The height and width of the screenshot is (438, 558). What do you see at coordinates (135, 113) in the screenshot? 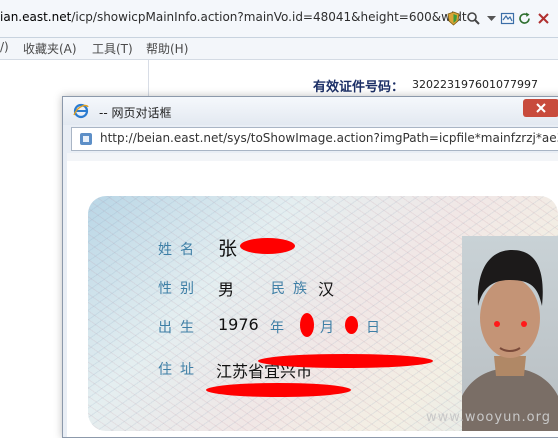
I see `dialog-title: -- 网页对话框` at bounding box center [135, 113].